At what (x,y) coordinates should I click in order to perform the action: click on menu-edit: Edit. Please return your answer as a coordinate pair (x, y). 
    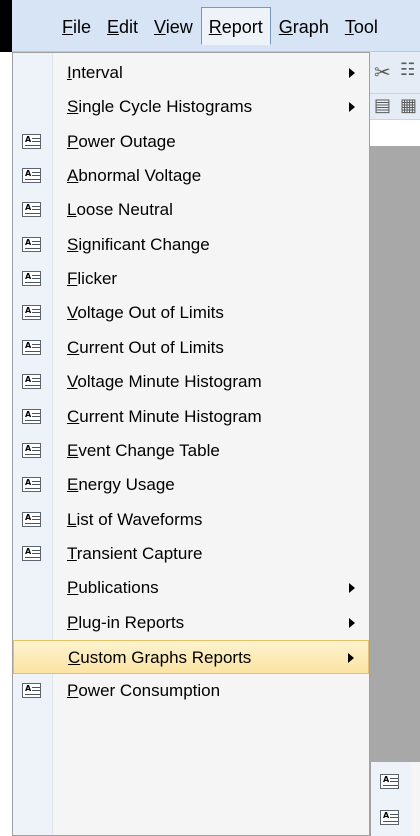
    Looking at the image, I should click on (122, 26).